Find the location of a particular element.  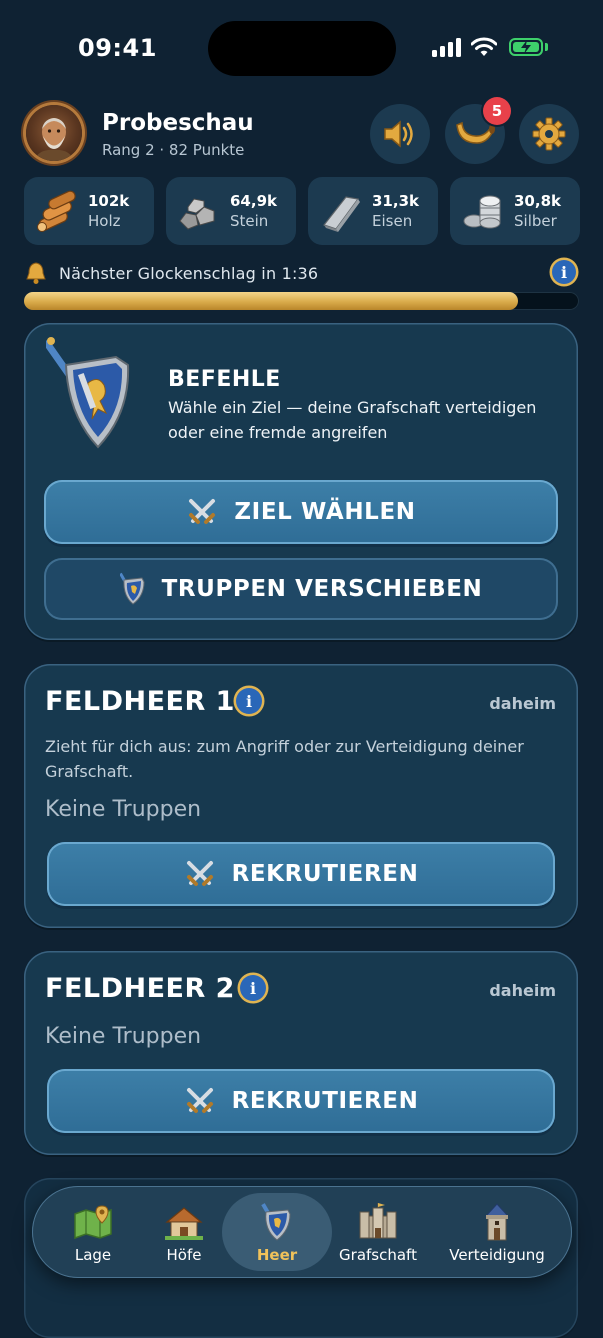

tower-icon is located at coordinates (497, 1222).